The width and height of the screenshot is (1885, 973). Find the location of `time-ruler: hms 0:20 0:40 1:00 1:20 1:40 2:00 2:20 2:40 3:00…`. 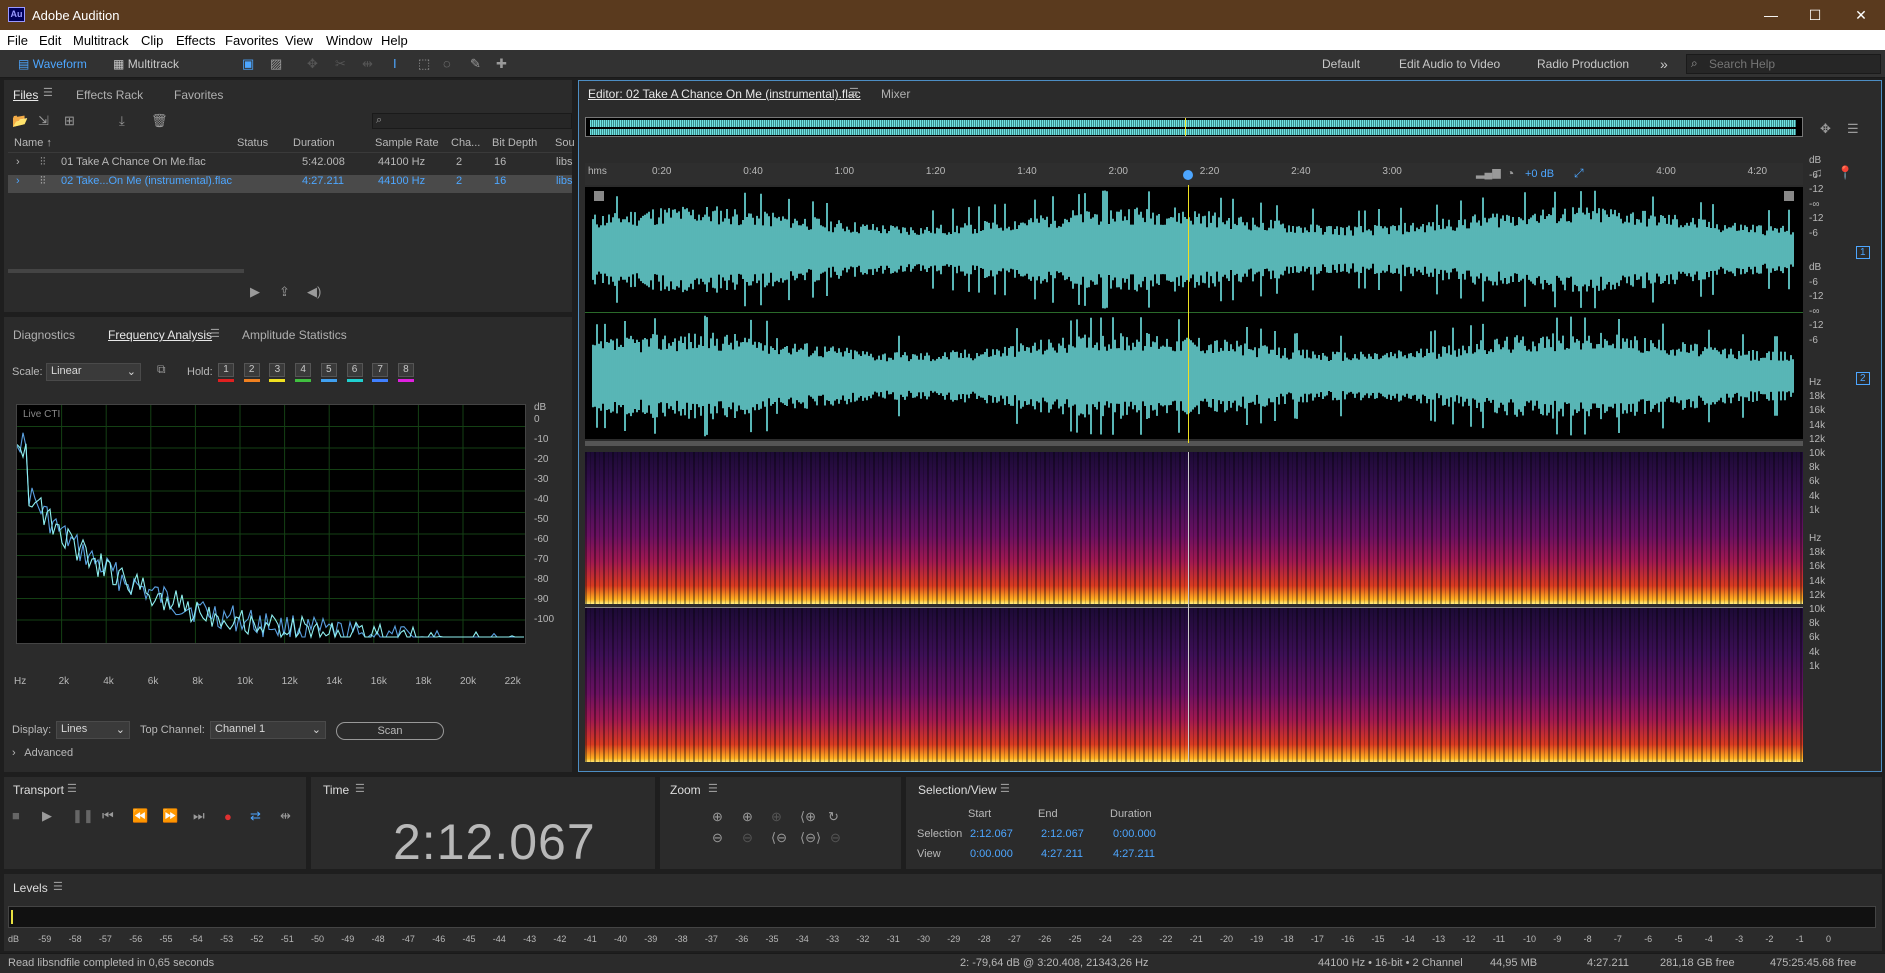

time-ruler: hms 0:20 0:40 1:00 1:20 1:40 2:00 2:20 2:40 3:00… is located at coordinates (1194, 174).